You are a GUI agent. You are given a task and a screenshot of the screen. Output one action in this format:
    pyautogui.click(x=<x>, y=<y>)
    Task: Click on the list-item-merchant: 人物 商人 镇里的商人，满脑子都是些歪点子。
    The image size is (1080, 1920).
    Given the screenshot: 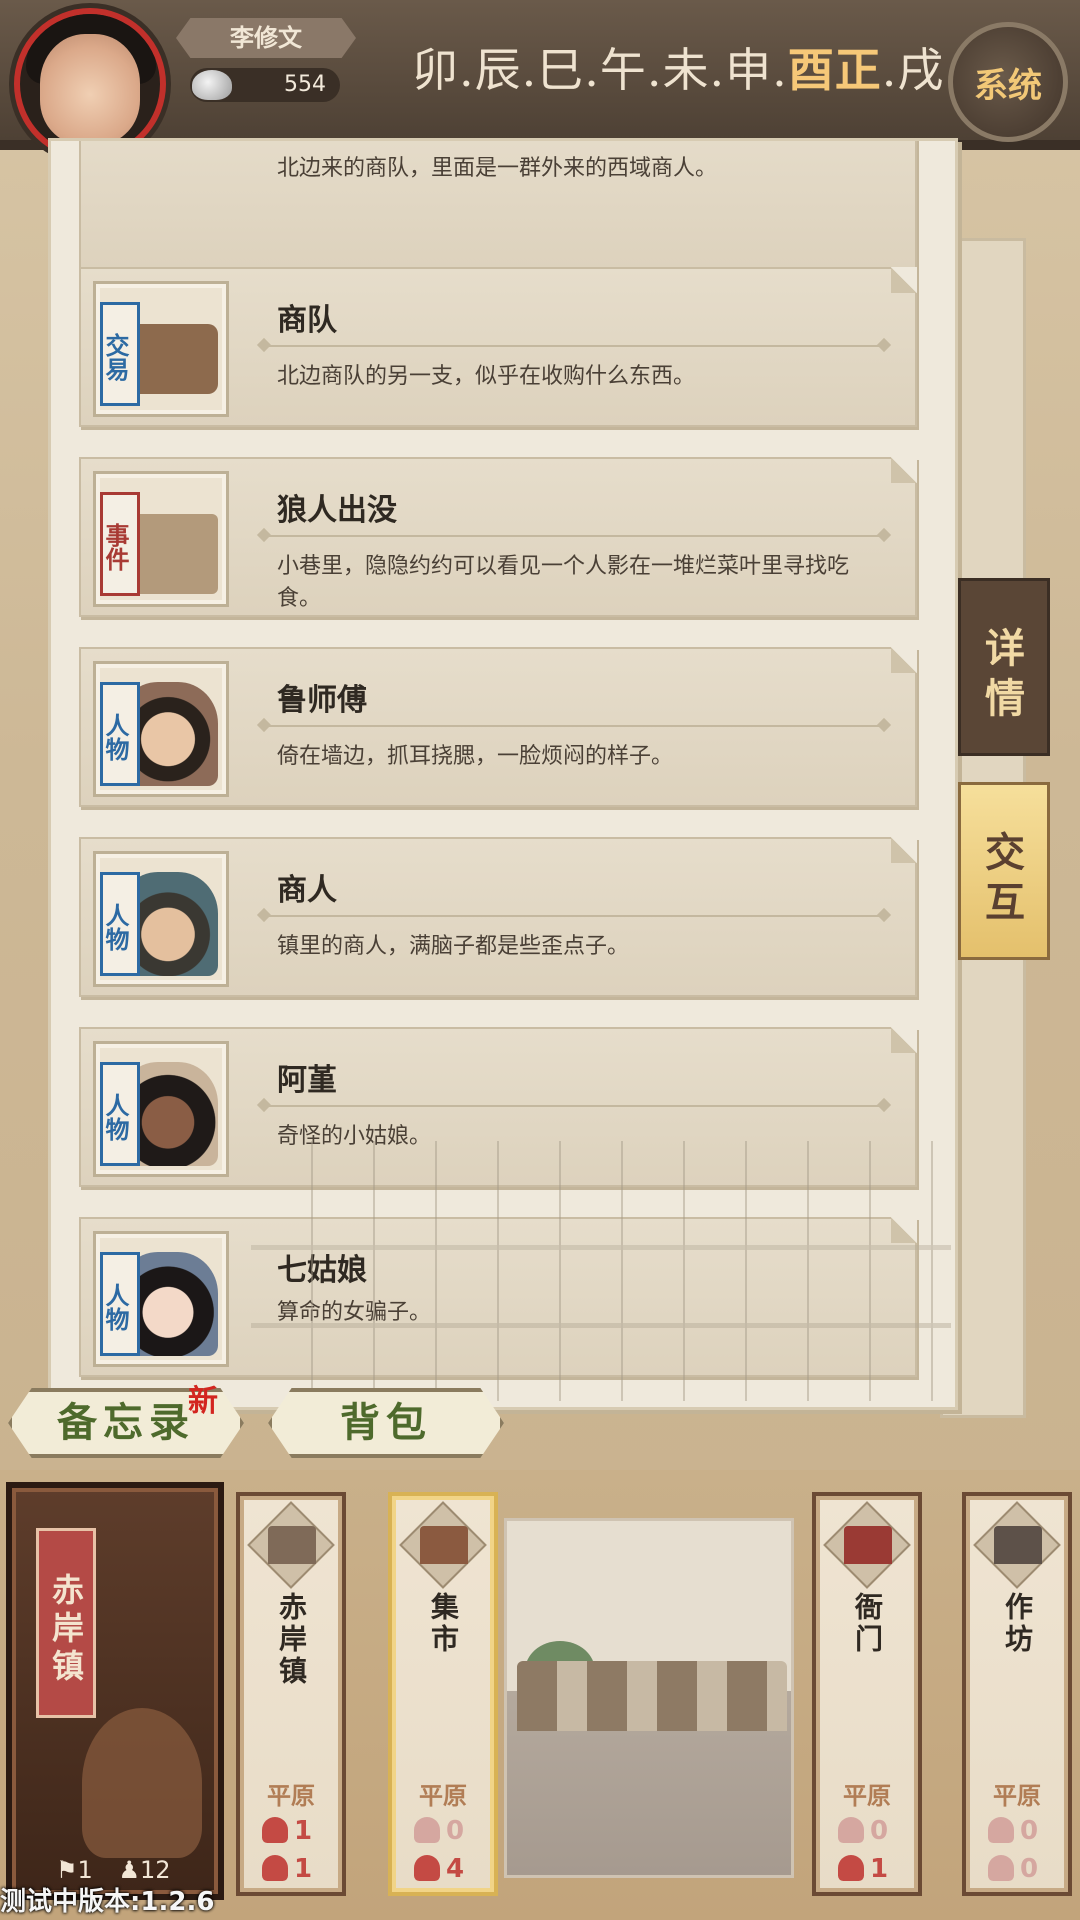 What is the action you would take?
    pyautogui.click(x=498, y=917)
    